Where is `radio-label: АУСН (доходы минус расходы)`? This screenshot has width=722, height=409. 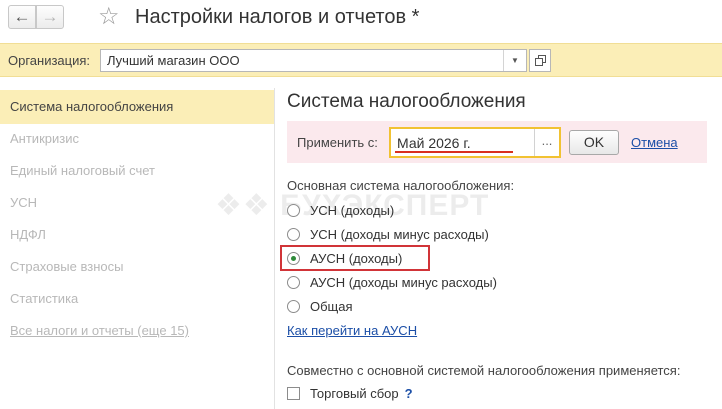 radio-label: АУСН (доходы минус расходы) is located at coordinates (403, 282).